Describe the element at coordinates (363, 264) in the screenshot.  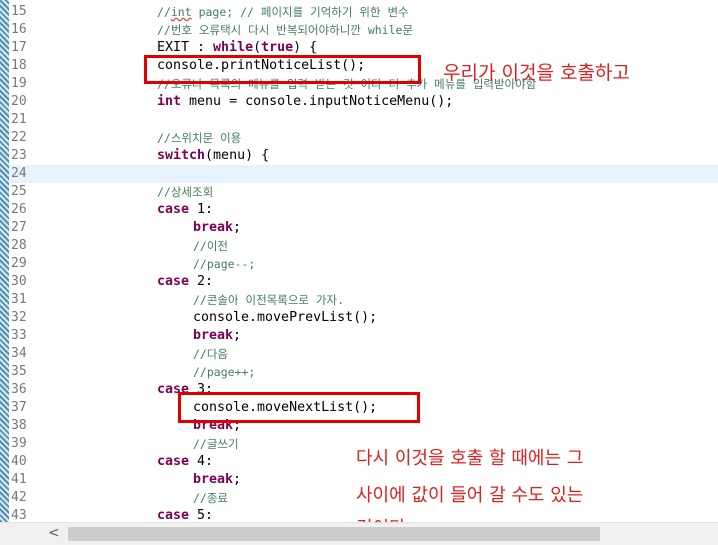
I see `code-line: 29 //page--;` at that location.